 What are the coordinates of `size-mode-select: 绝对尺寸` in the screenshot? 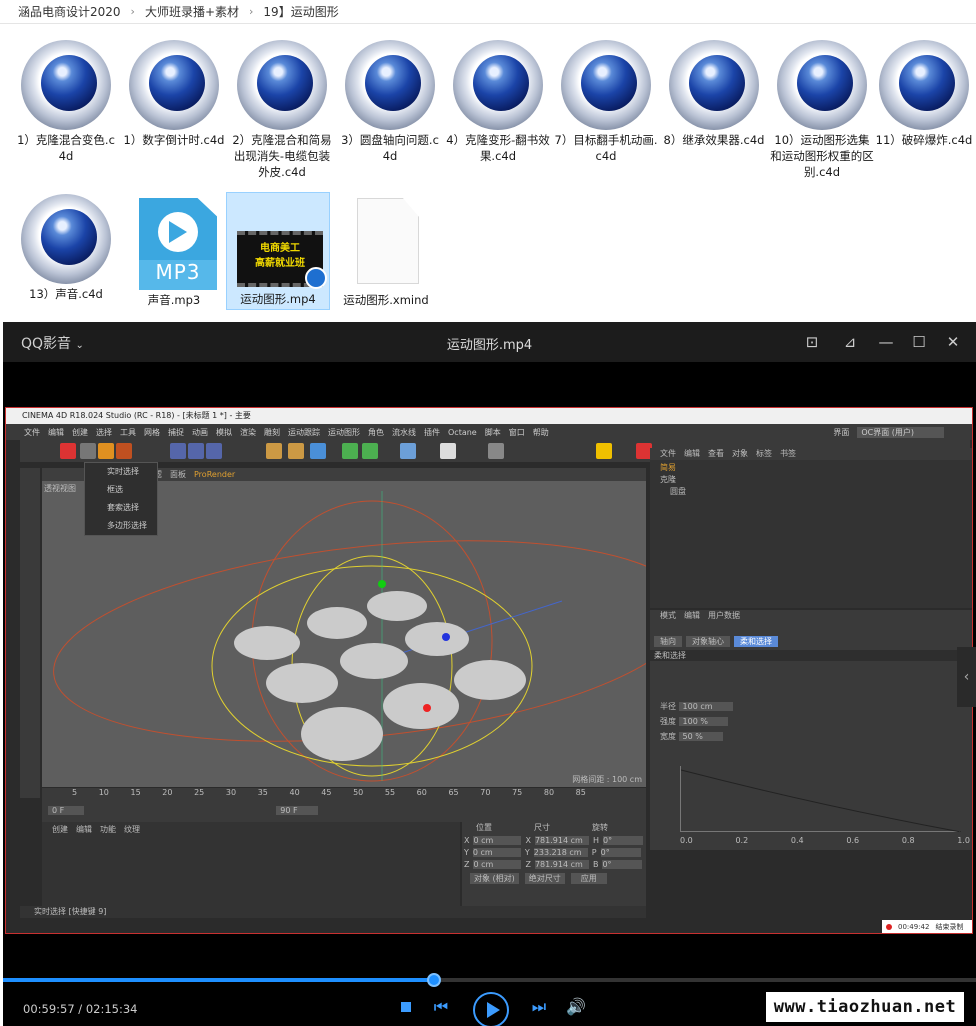 It's located at (544, 878).